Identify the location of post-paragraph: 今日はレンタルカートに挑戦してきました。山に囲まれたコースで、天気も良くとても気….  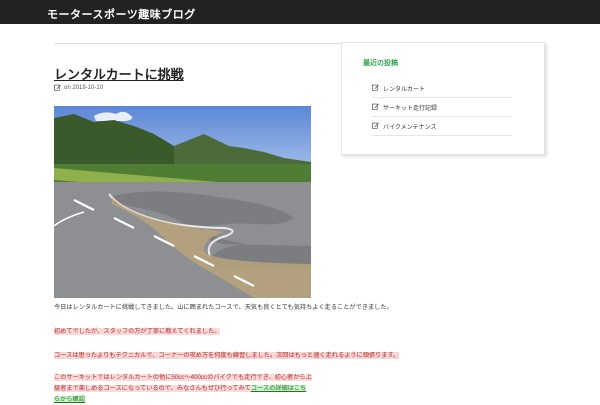
(223, 307).